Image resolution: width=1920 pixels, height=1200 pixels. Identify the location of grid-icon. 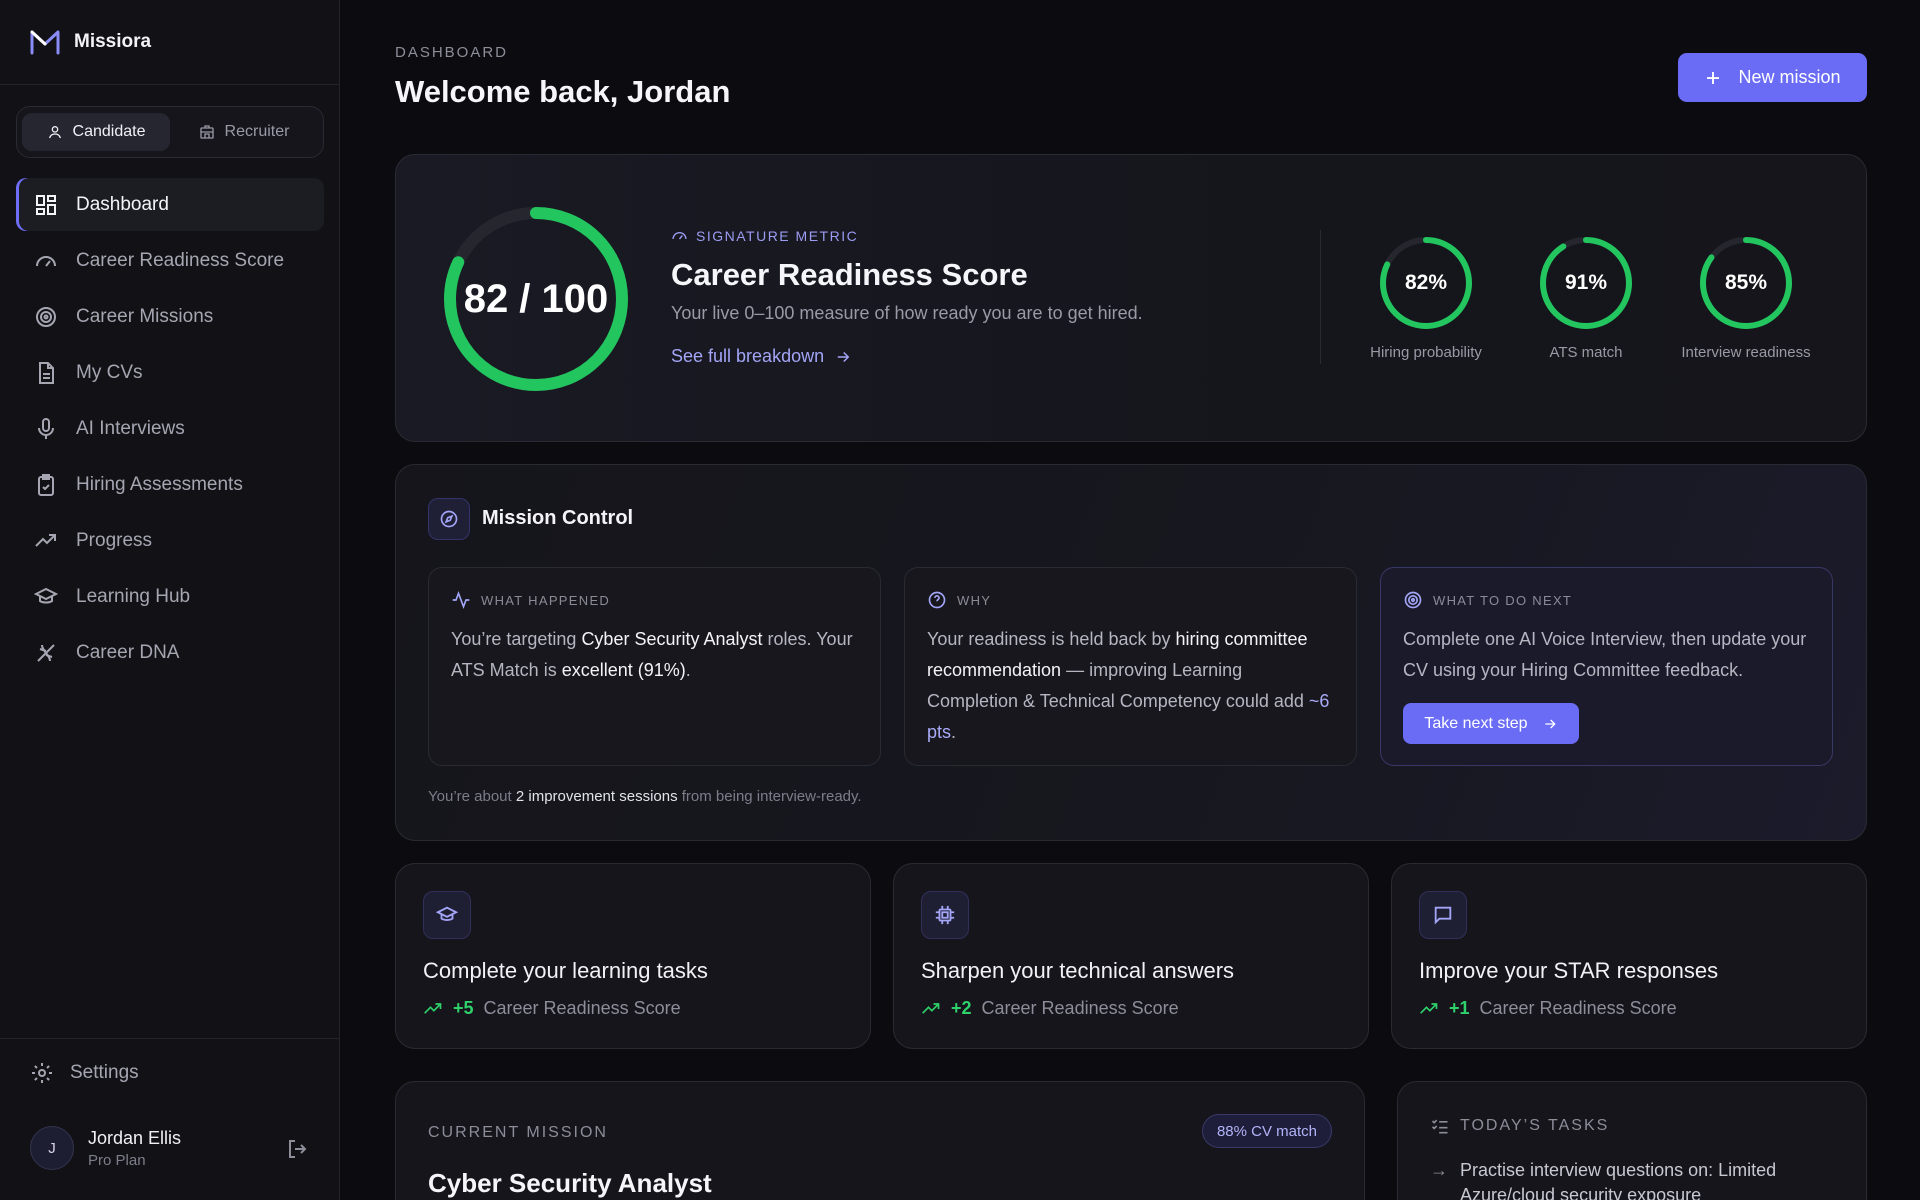
(46, 204).